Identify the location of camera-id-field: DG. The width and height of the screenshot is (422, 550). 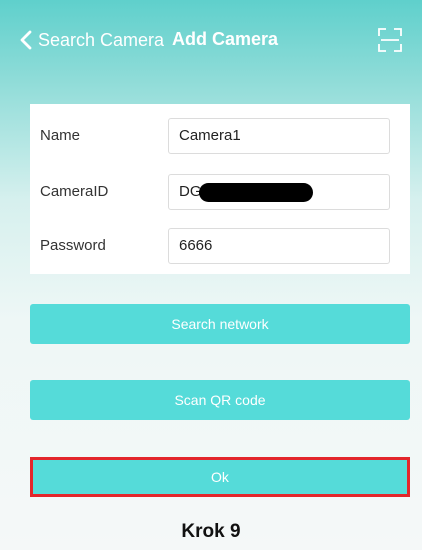
(279, 192).